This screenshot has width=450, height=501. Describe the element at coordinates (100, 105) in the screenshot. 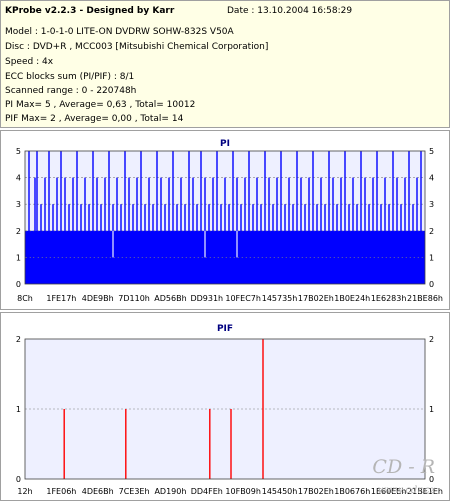

I see `pi-stats: PI Max= 5 , Average= 0,63 , Total= 10012` at that location.